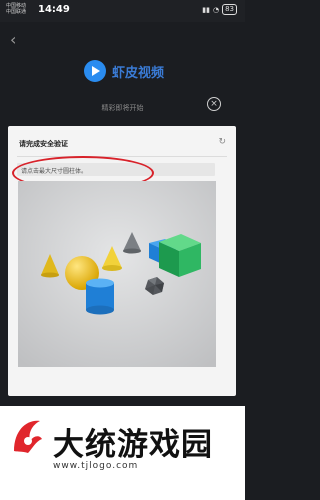  Describe the element at coordinates (13, 39) in the screenshot. I see `back-icon: ‹` at that location.